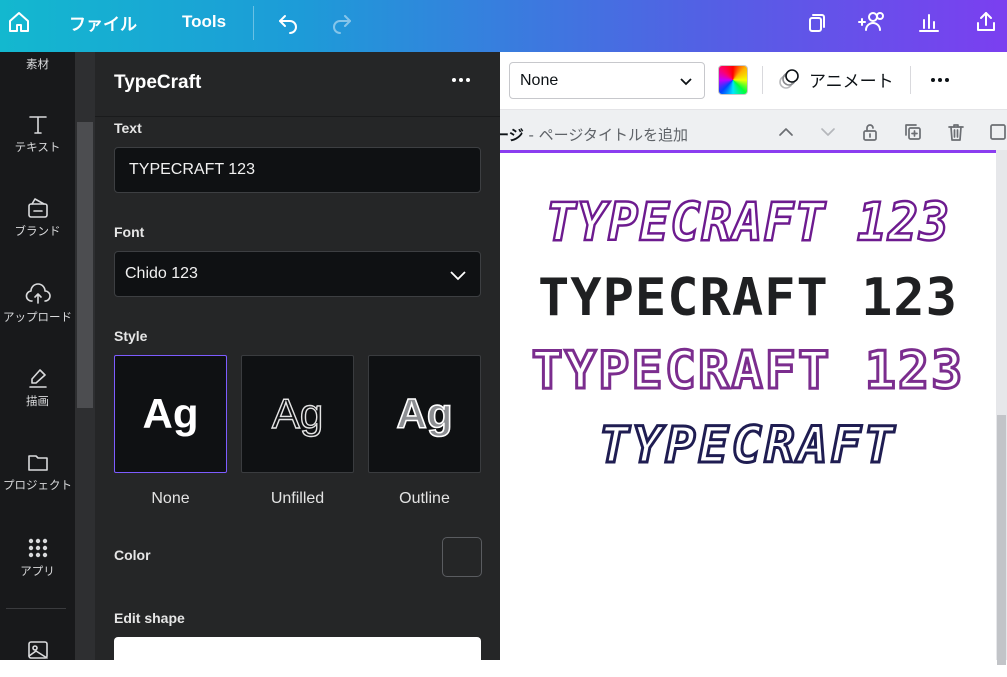 This screenshot has height=677, width=1007. I want to click on tools-menu: Tools, so click(204, 22).